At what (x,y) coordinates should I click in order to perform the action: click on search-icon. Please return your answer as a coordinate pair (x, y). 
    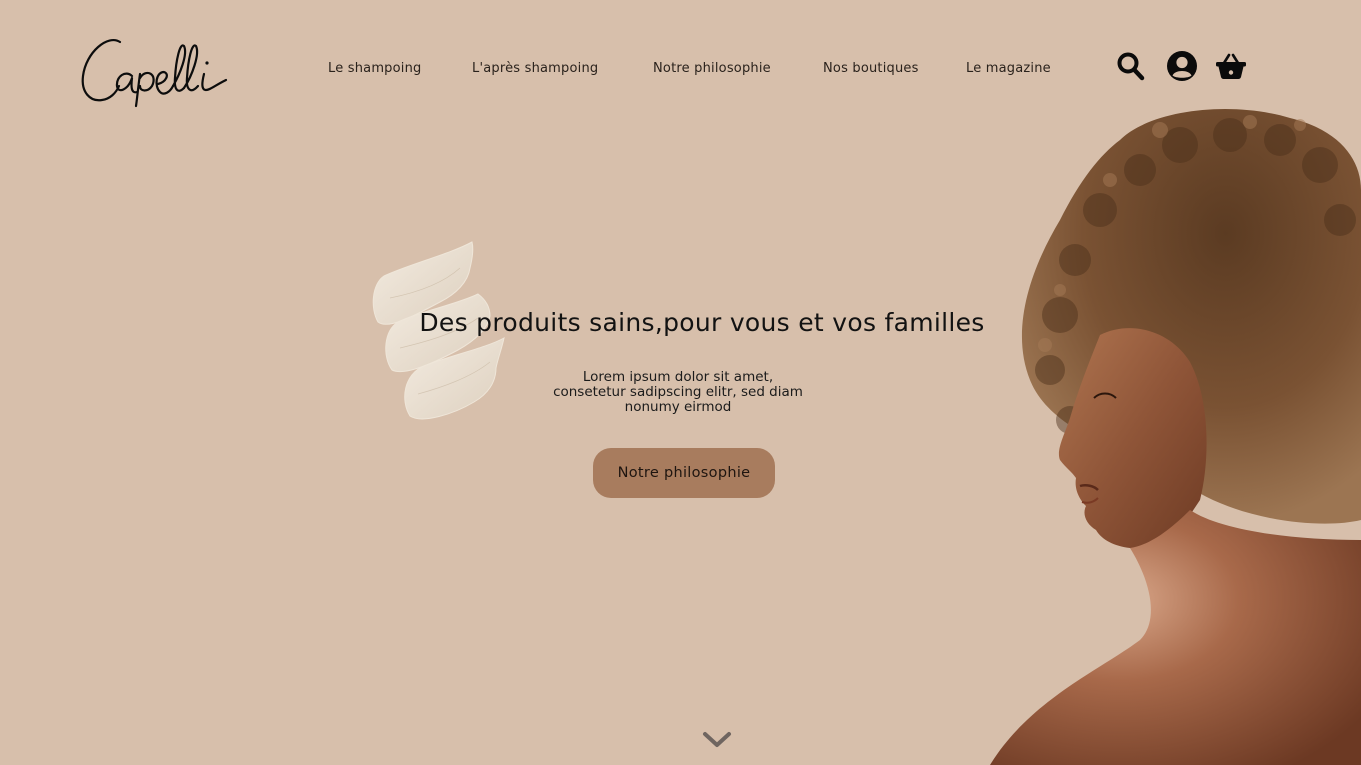
    Looking at the image, I should click on (1131, 66).